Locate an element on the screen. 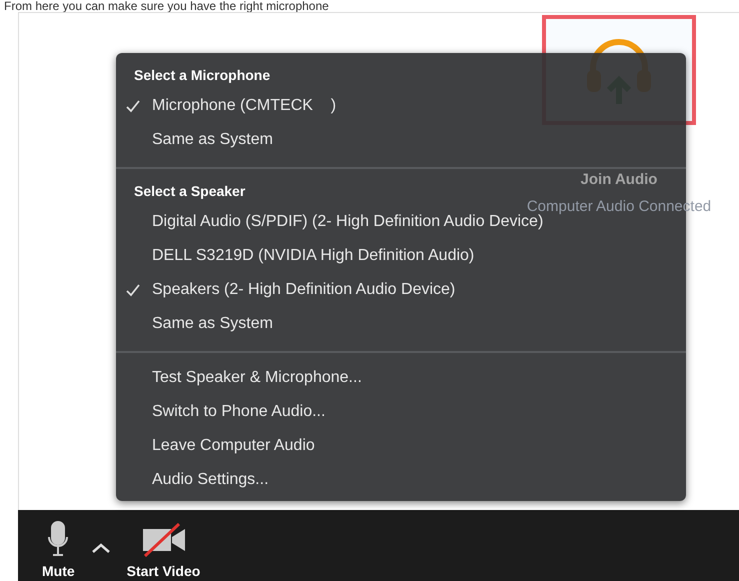 The width and height of the screenshot is (739, 581). menu-header: Select a Microphone is located at coordinates (202, 75).